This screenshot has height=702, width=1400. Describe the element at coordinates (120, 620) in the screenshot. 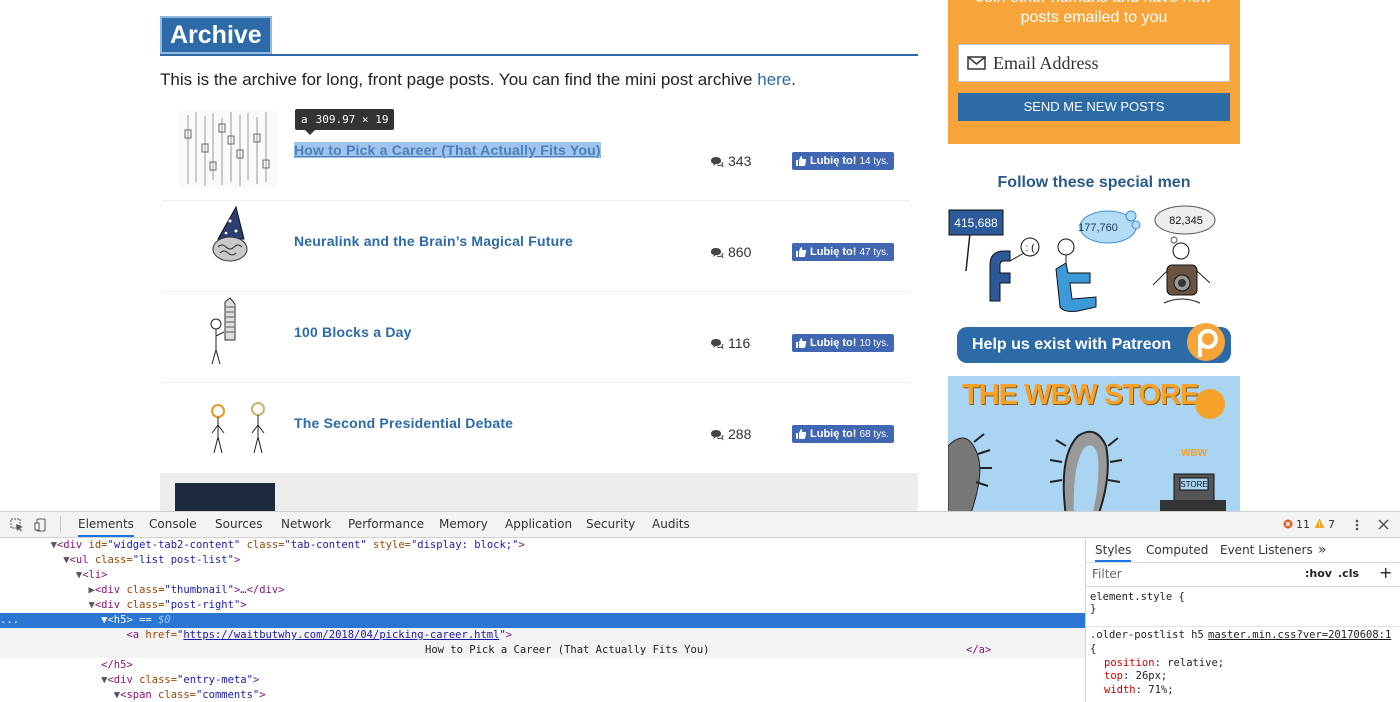

I see `dom-tag: <h5>` at that location.